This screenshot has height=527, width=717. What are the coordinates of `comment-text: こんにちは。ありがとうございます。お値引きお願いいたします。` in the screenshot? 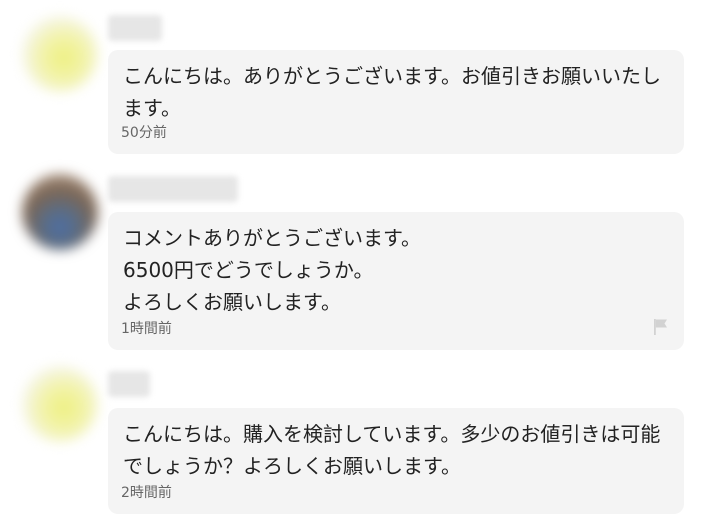 It's located at (392, 92).